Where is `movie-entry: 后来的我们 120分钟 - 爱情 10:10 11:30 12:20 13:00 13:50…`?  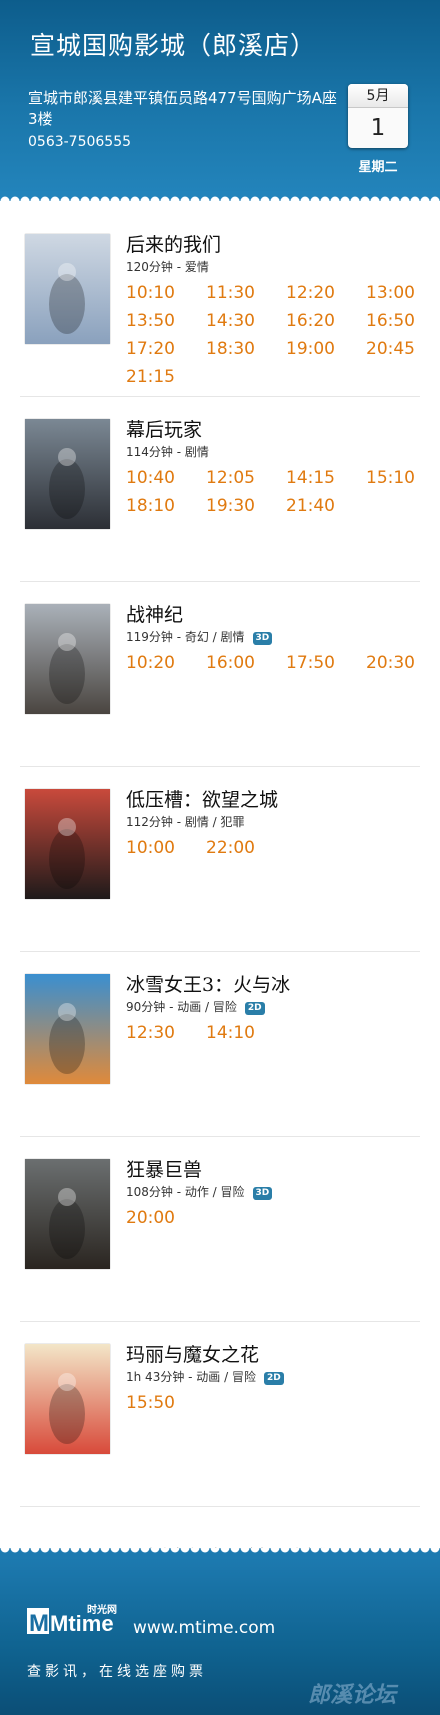 movie-entry: 后来的我们 120分钟 - 爱情 10:10 11:30 12:20 13:00 13:50… is located at coordinates (220, 304).